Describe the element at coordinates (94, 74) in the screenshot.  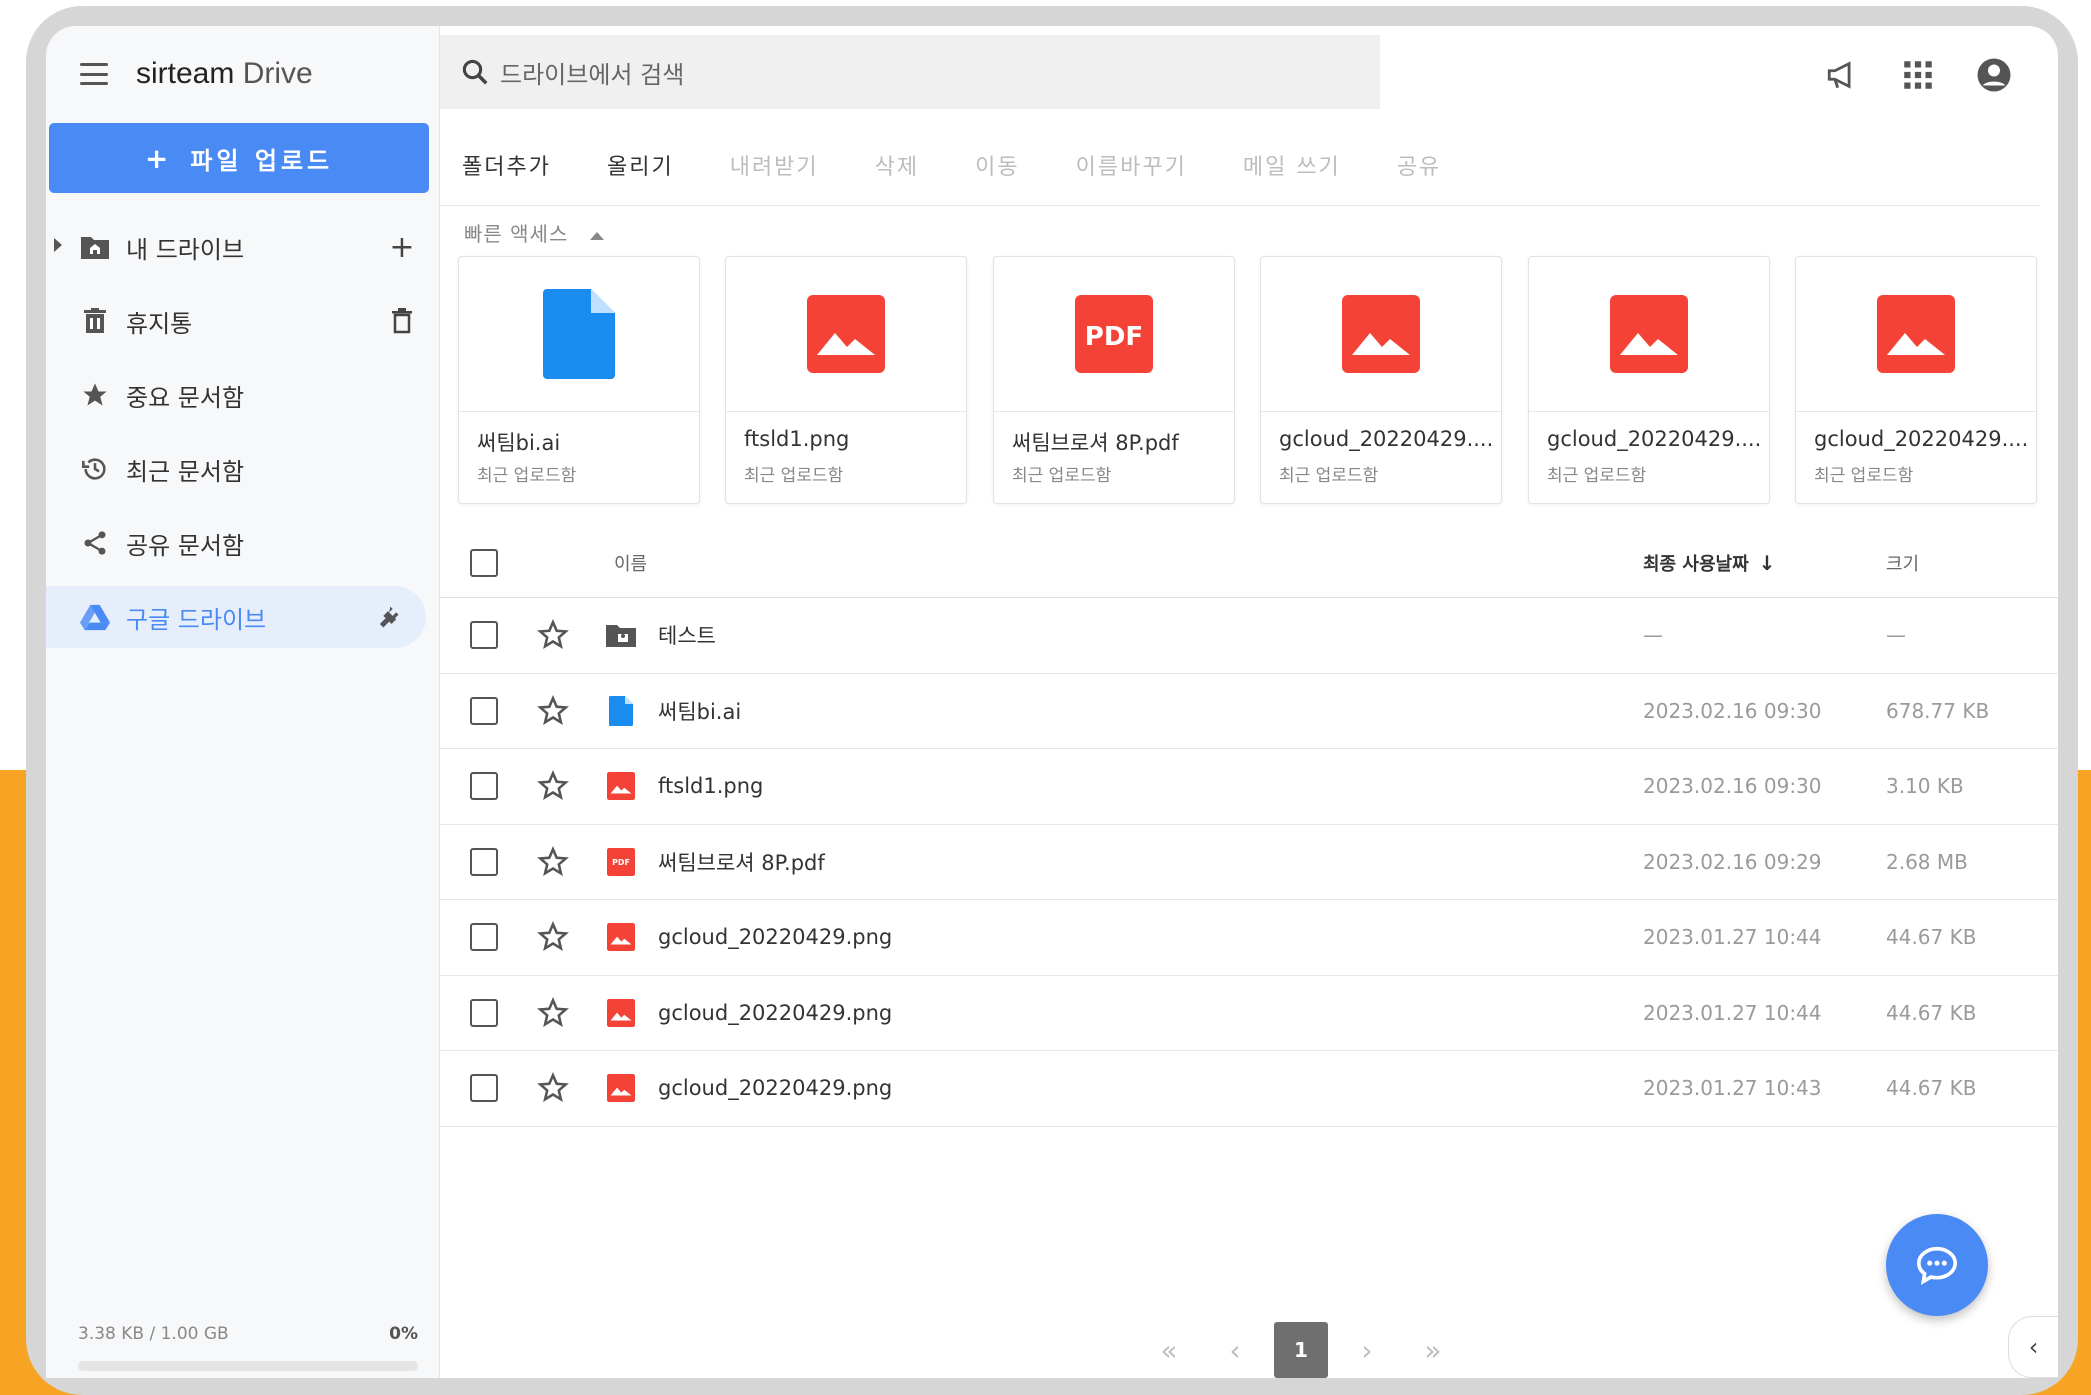
I see `hamburger-menu-icon` at that location.